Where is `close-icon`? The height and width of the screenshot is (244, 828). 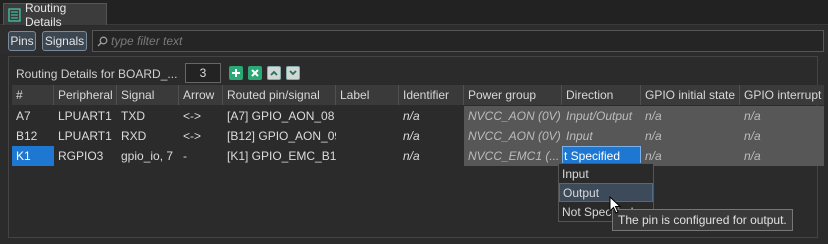 close-icon is located at coordinates (255, 73).